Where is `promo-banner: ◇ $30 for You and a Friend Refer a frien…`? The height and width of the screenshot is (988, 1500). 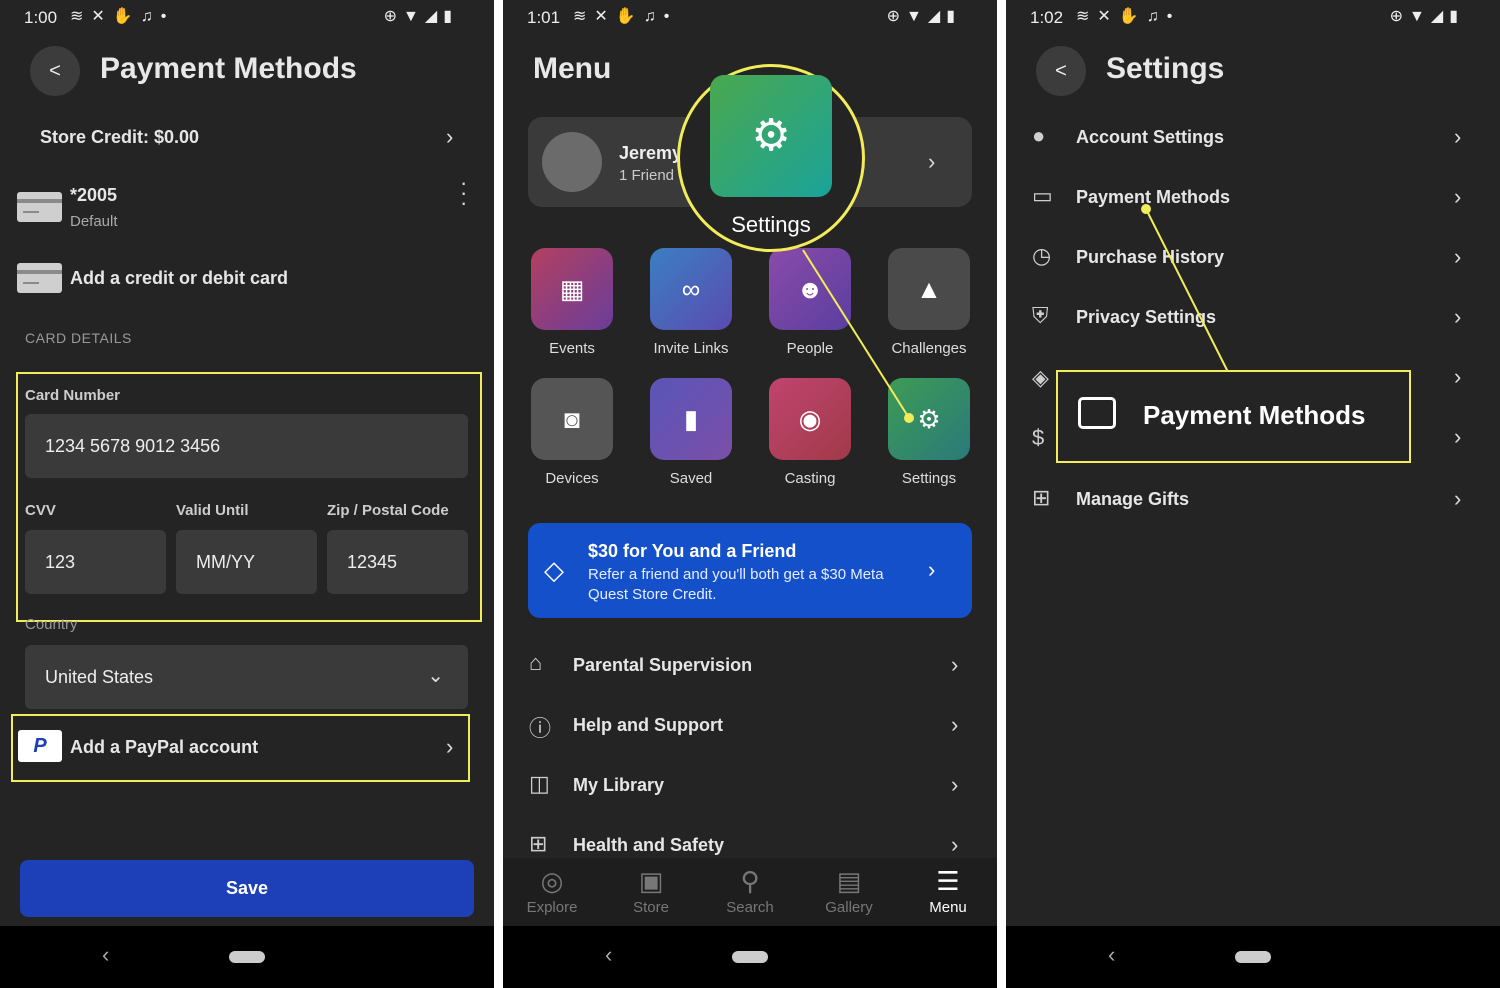
promo-banner: ◇ $30 for You and a Friend Refer a frien… is located at coordinates (750, 570).